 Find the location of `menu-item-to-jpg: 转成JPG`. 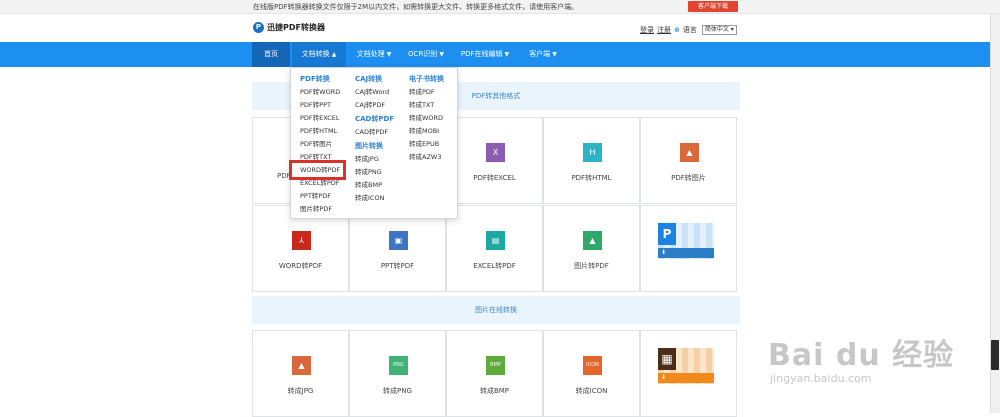

menu-item-to-jpg: 转成JPG is located at coordinates (374, 159).